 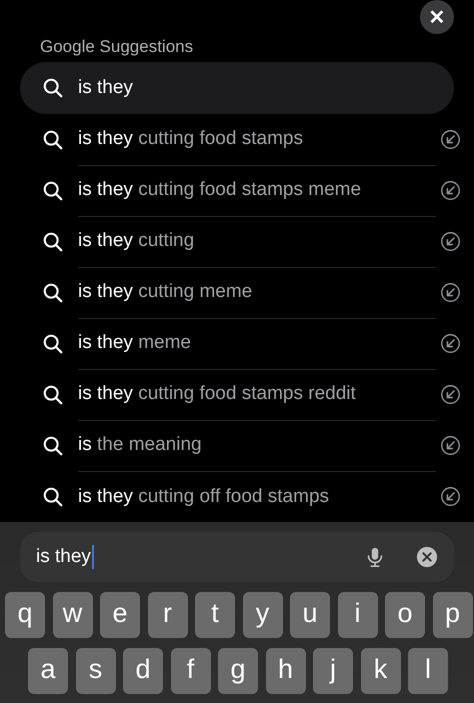 I want to click on close-button: ✕, so click(x=437, y=17).